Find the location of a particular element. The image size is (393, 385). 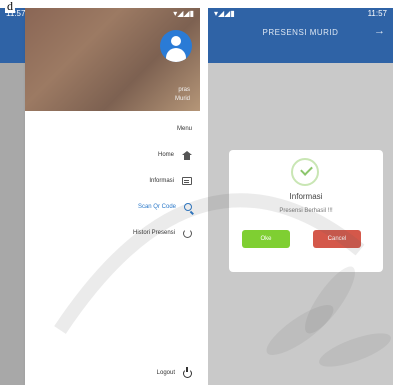

menu-heading: Menu is located at coordinates (184, 129).